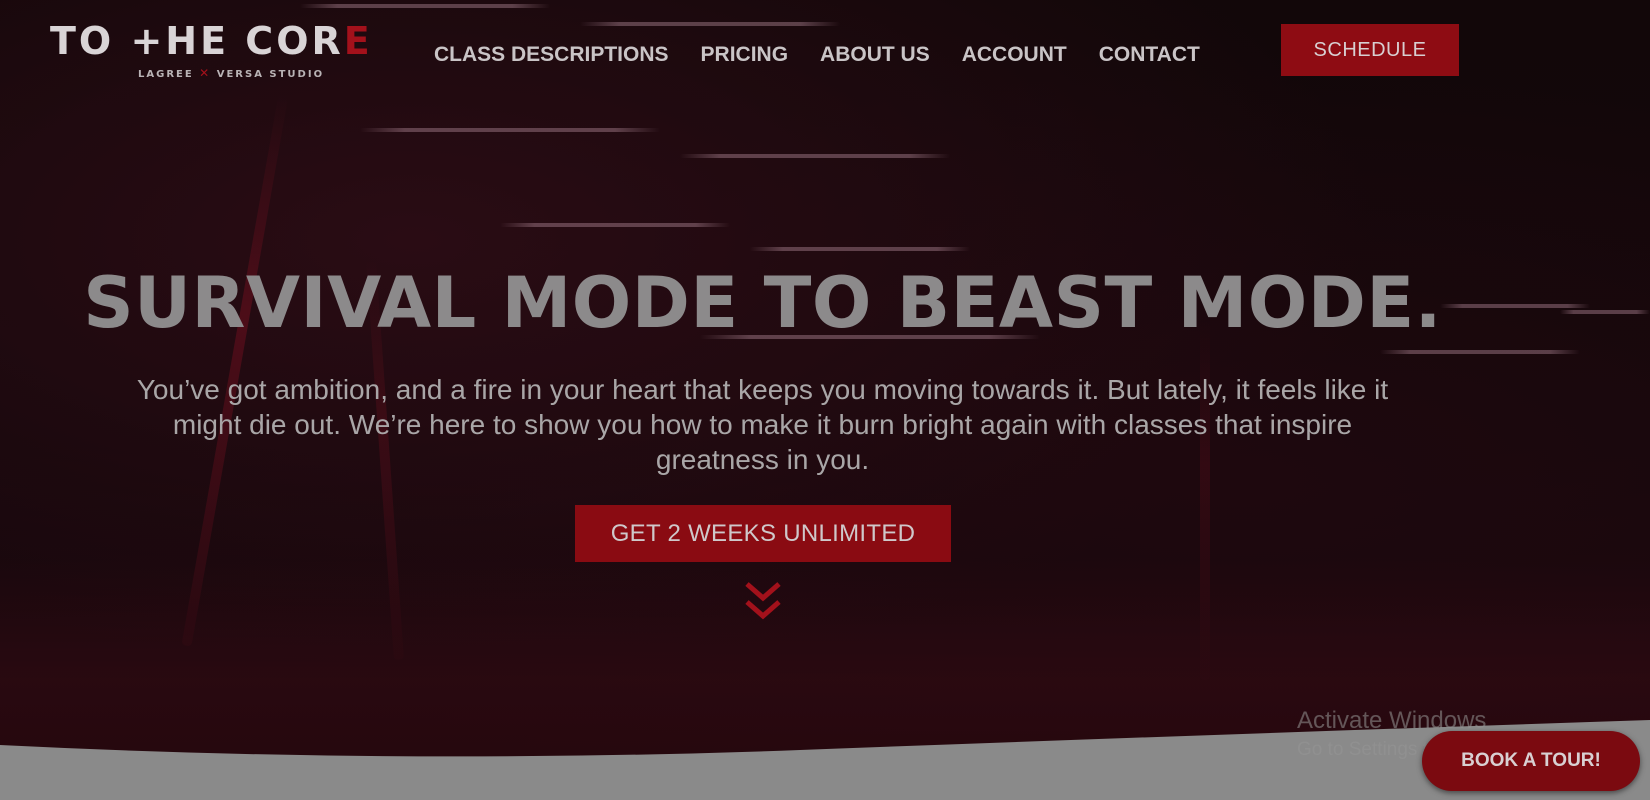 Image resolution: width=1650 pixels, height=800 pixels. I want to click on book-a-tour-button: BOOK A TOUR!, so click(1531, 761).